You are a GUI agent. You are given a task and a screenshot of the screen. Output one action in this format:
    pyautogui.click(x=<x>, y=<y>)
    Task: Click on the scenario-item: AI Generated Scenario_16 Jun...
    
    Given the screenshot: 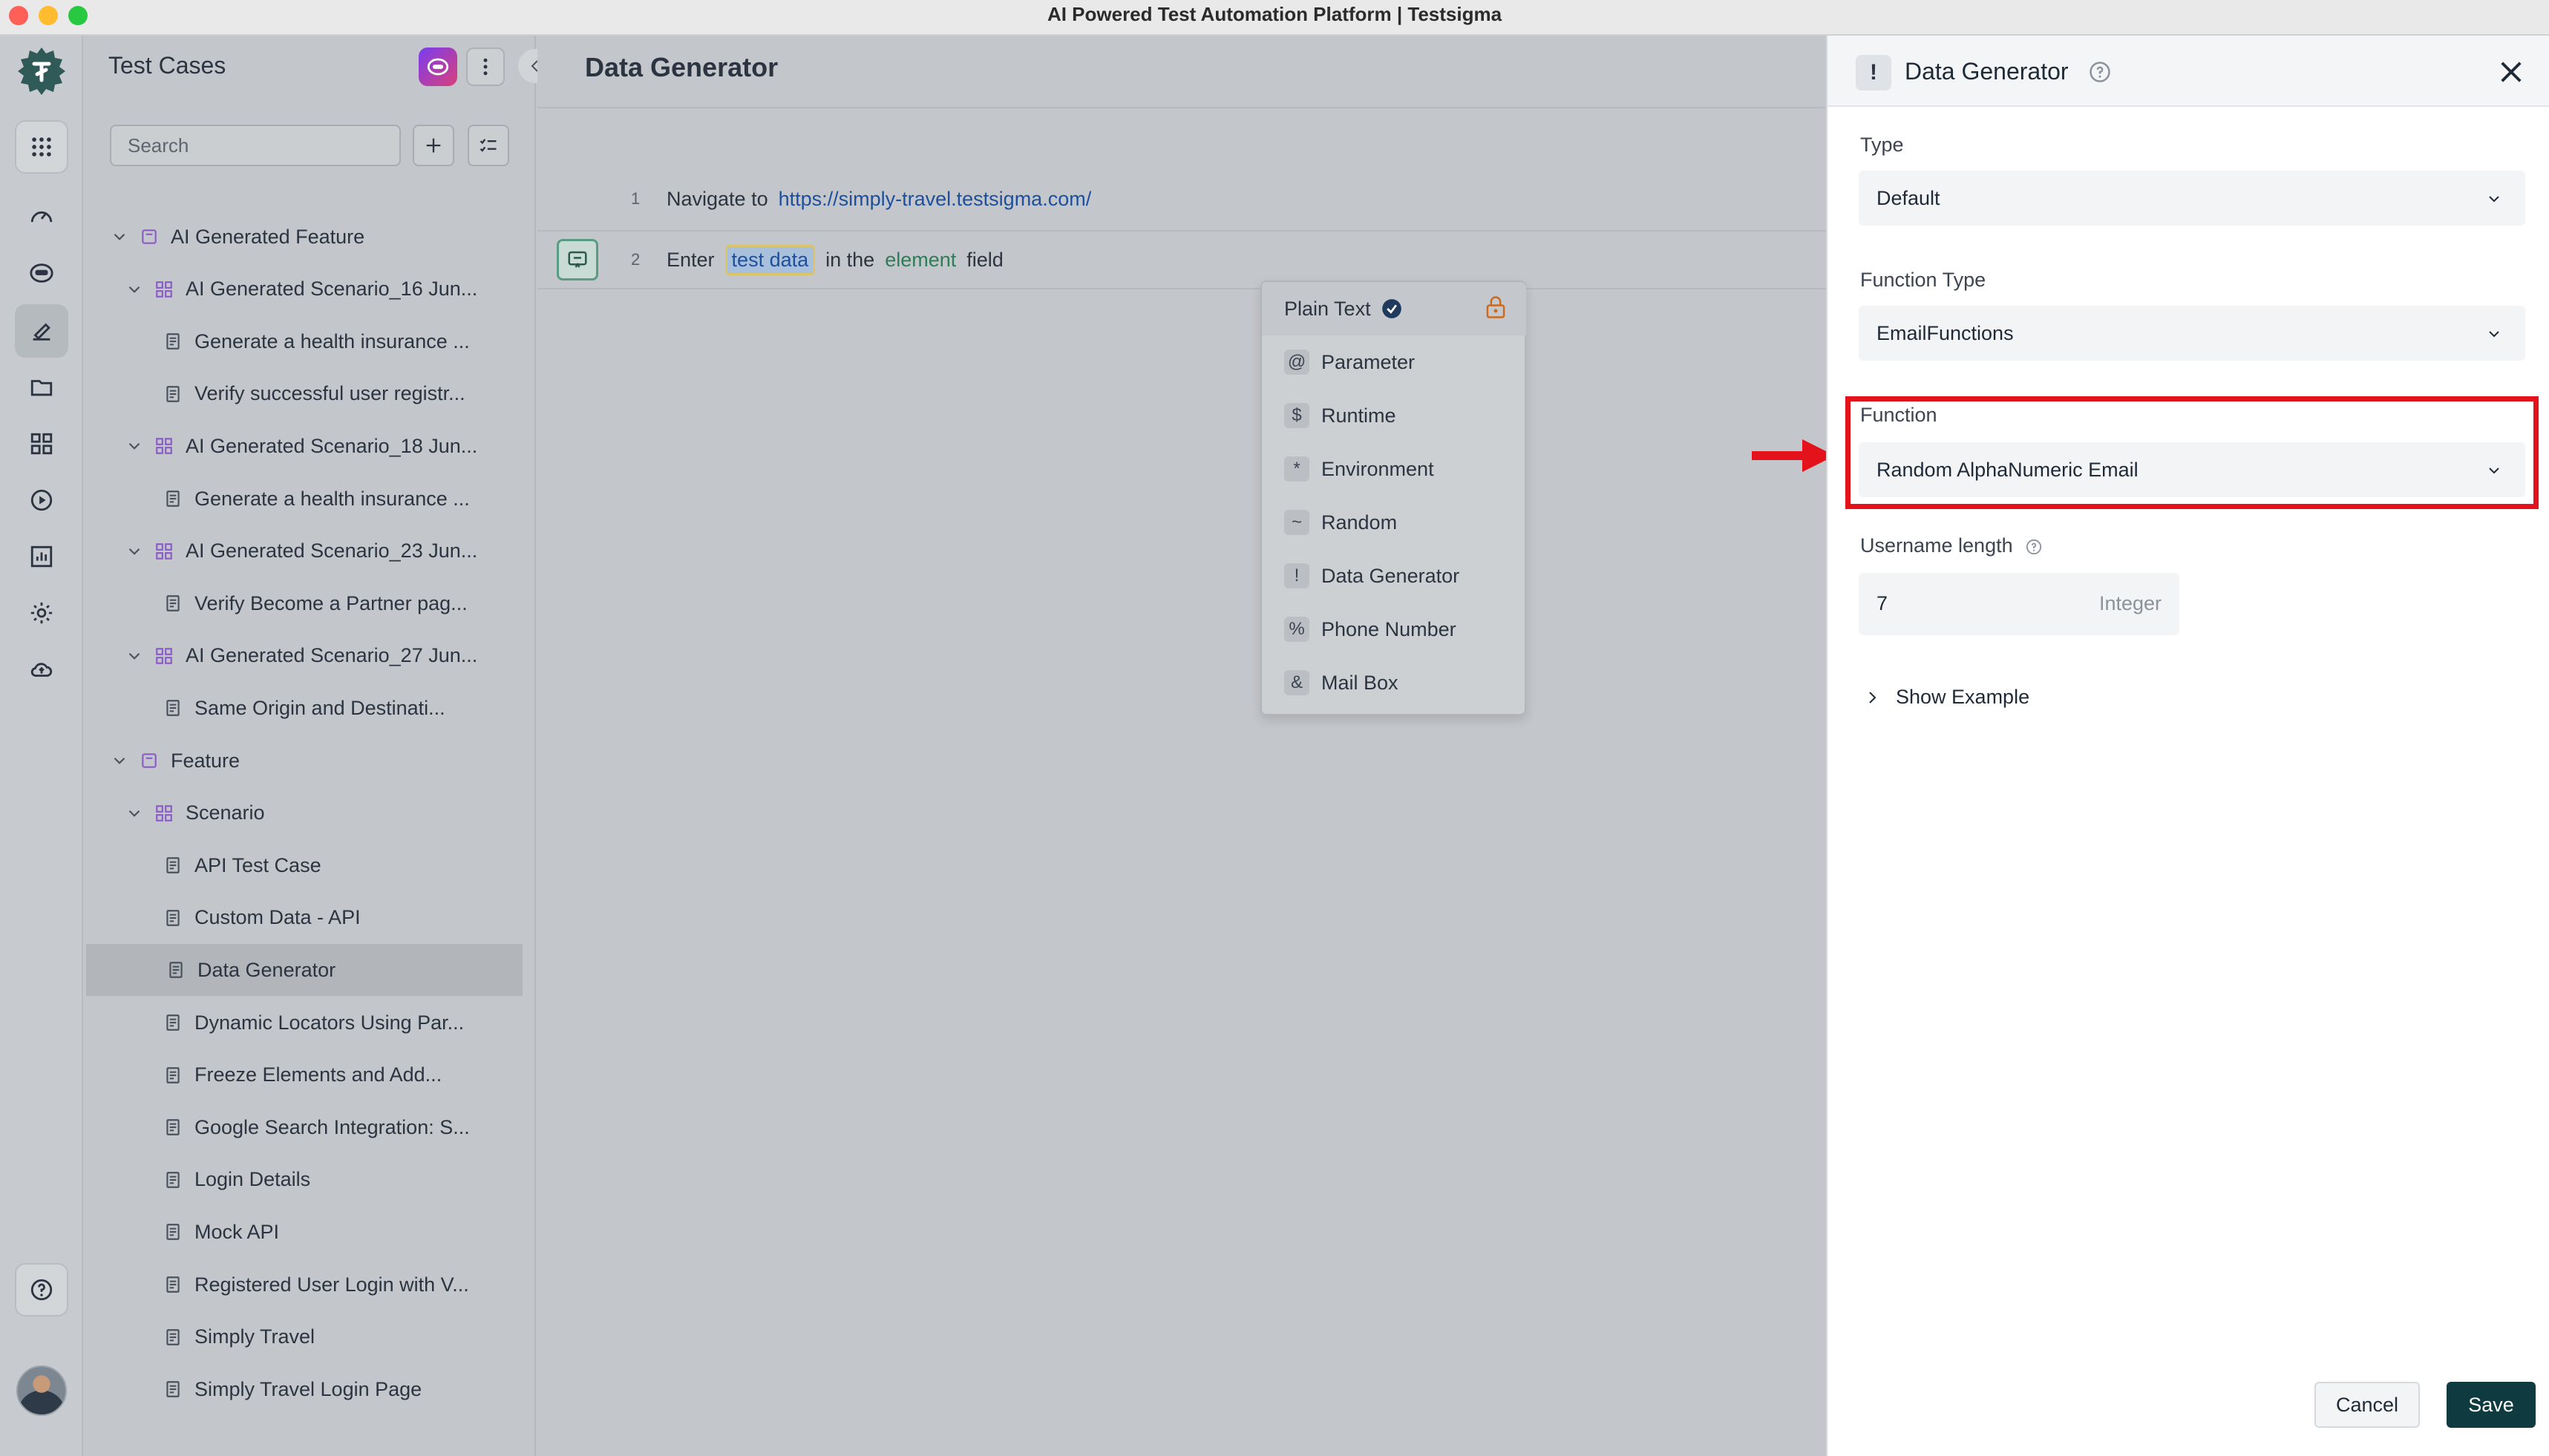 What is the action you would take?
    pyautogui.click(x=303, y=289)
    